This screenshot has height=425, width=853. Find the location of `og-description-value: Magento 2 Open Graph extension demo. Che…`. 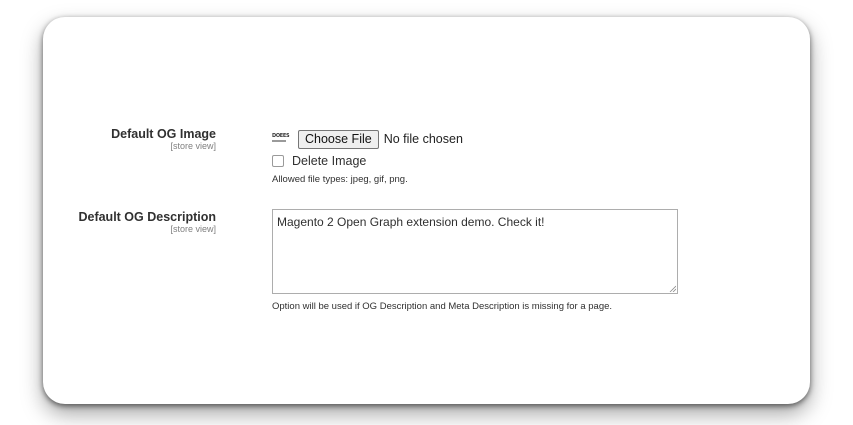

og-description-value: Magento 2 Open Graph extension demo. Che… is located at coordinates (411, 222).